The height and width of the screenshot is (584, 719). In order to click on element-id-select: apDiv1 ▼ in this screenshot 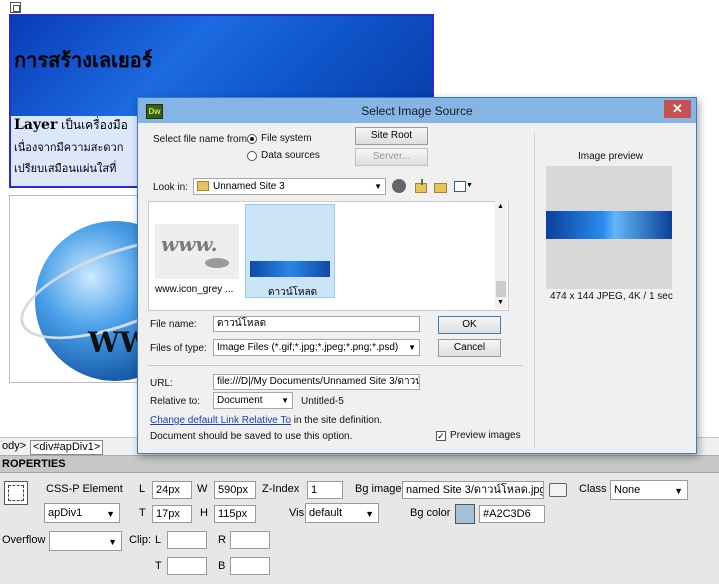, I will do `click(82, 513)`.